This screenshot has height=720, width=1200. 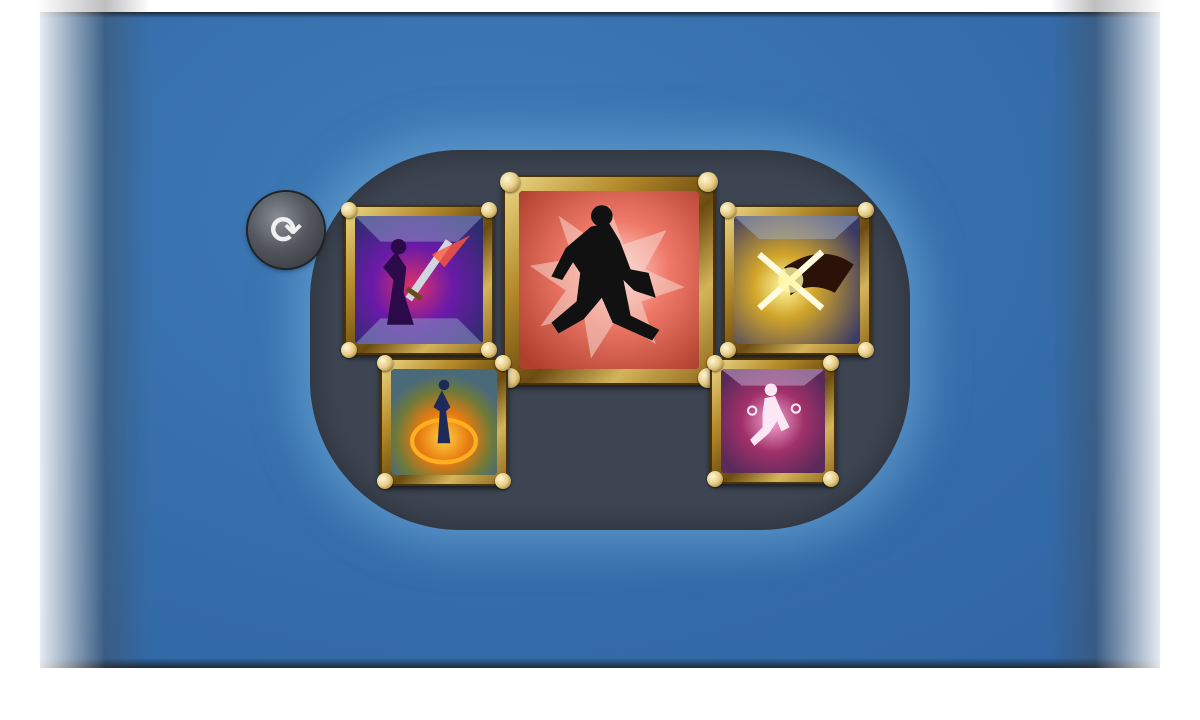 I want to click on skill-slot-sprint-dash, so click(x=609, y=280).